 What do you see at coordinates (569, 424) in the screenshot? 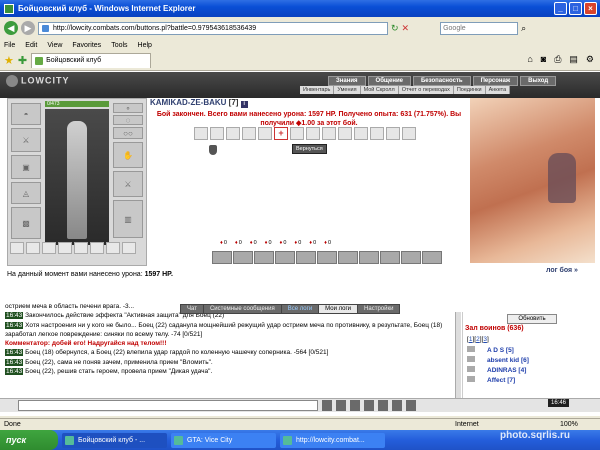
I see `zoom-level: 100%` at bounding box center [569, 424].